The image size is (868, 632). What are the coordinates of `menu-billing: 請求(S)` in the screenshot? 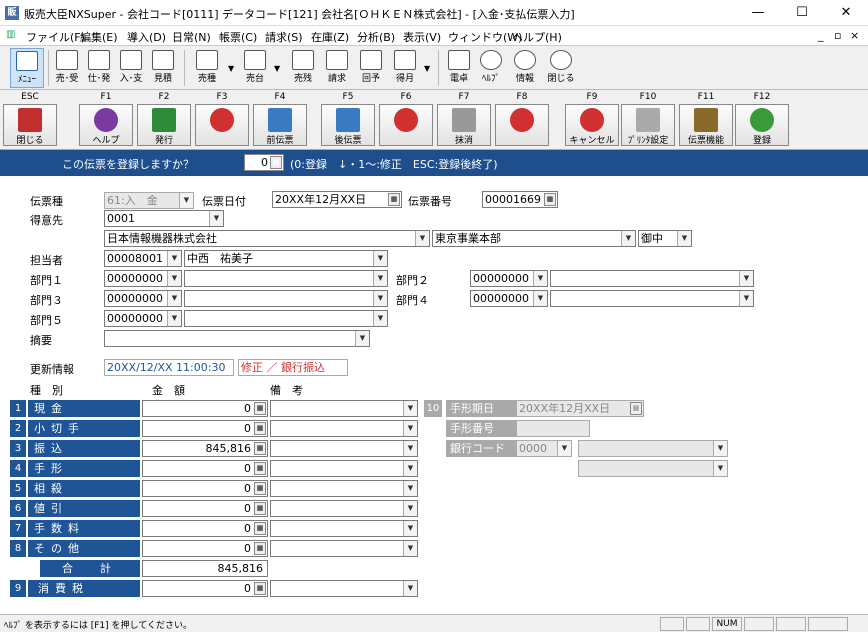 It's located at (284, 37).